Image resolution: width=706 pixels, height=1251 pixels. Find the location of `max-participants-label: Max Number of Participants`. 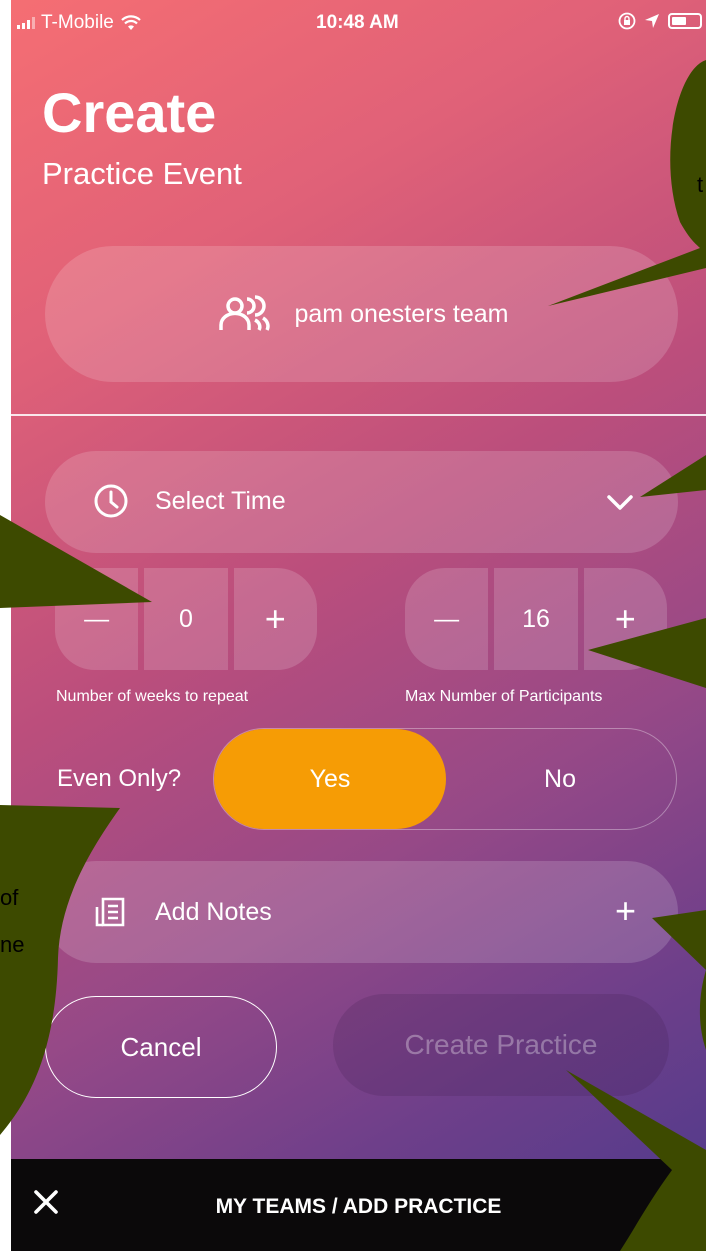

max-participants-label: Max Number of Participants is located at coordinates (504, 696).